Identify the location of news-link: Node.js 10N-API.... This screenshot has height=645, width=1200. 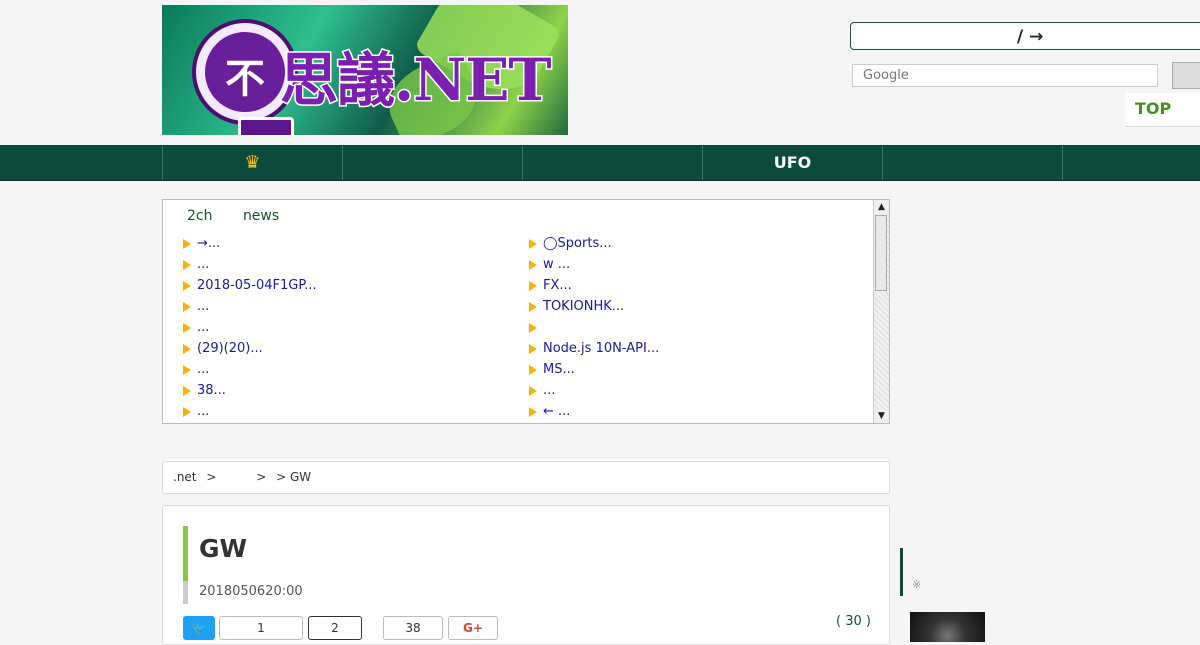
(594, 348).